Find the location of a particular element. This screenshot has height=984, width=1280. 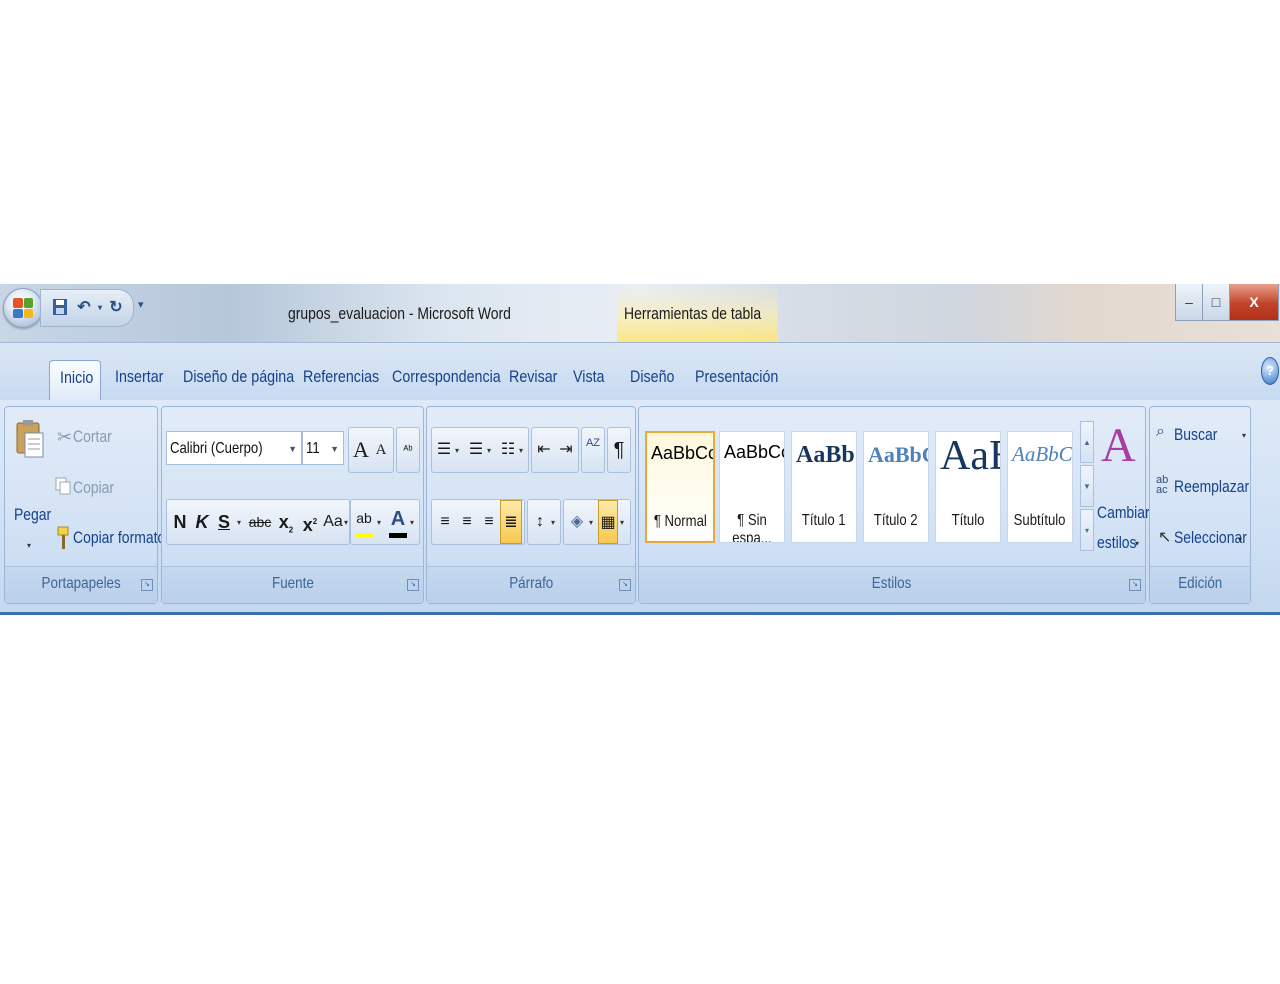

tab-label: Revisar is located at coordinates (533, 376).